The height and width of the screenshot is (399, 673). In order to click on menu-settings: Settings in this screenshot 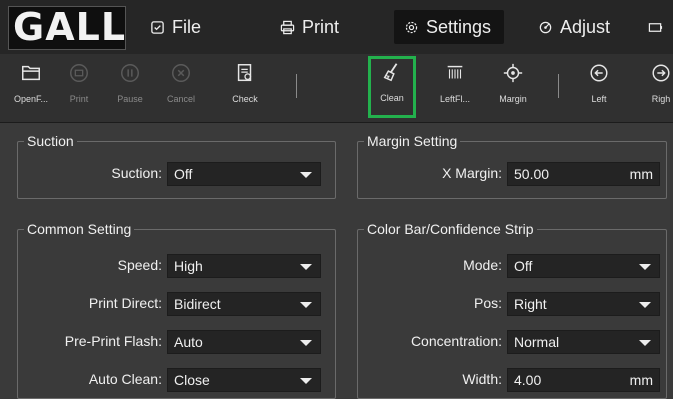, I will do `click(449, 27)`.